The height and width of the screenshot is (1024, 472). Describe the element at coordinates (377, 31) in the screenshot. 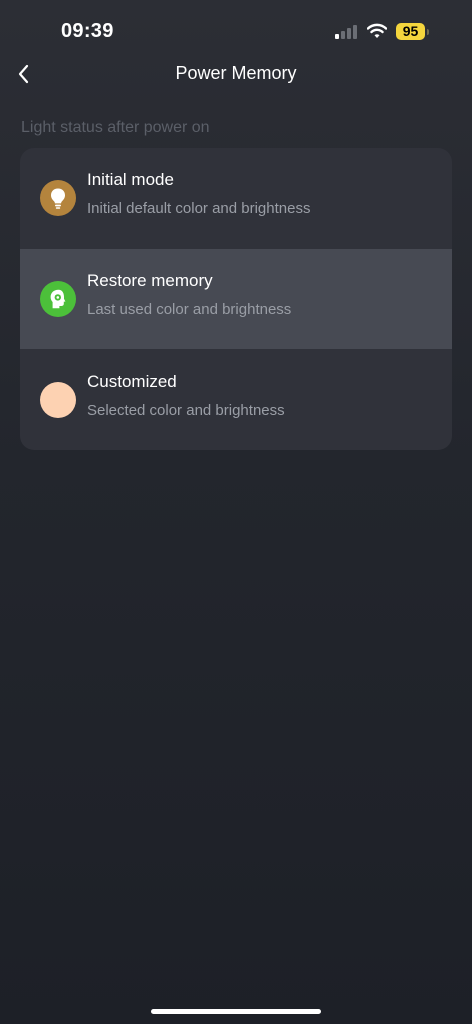

I see `wifi-icon` at that location.